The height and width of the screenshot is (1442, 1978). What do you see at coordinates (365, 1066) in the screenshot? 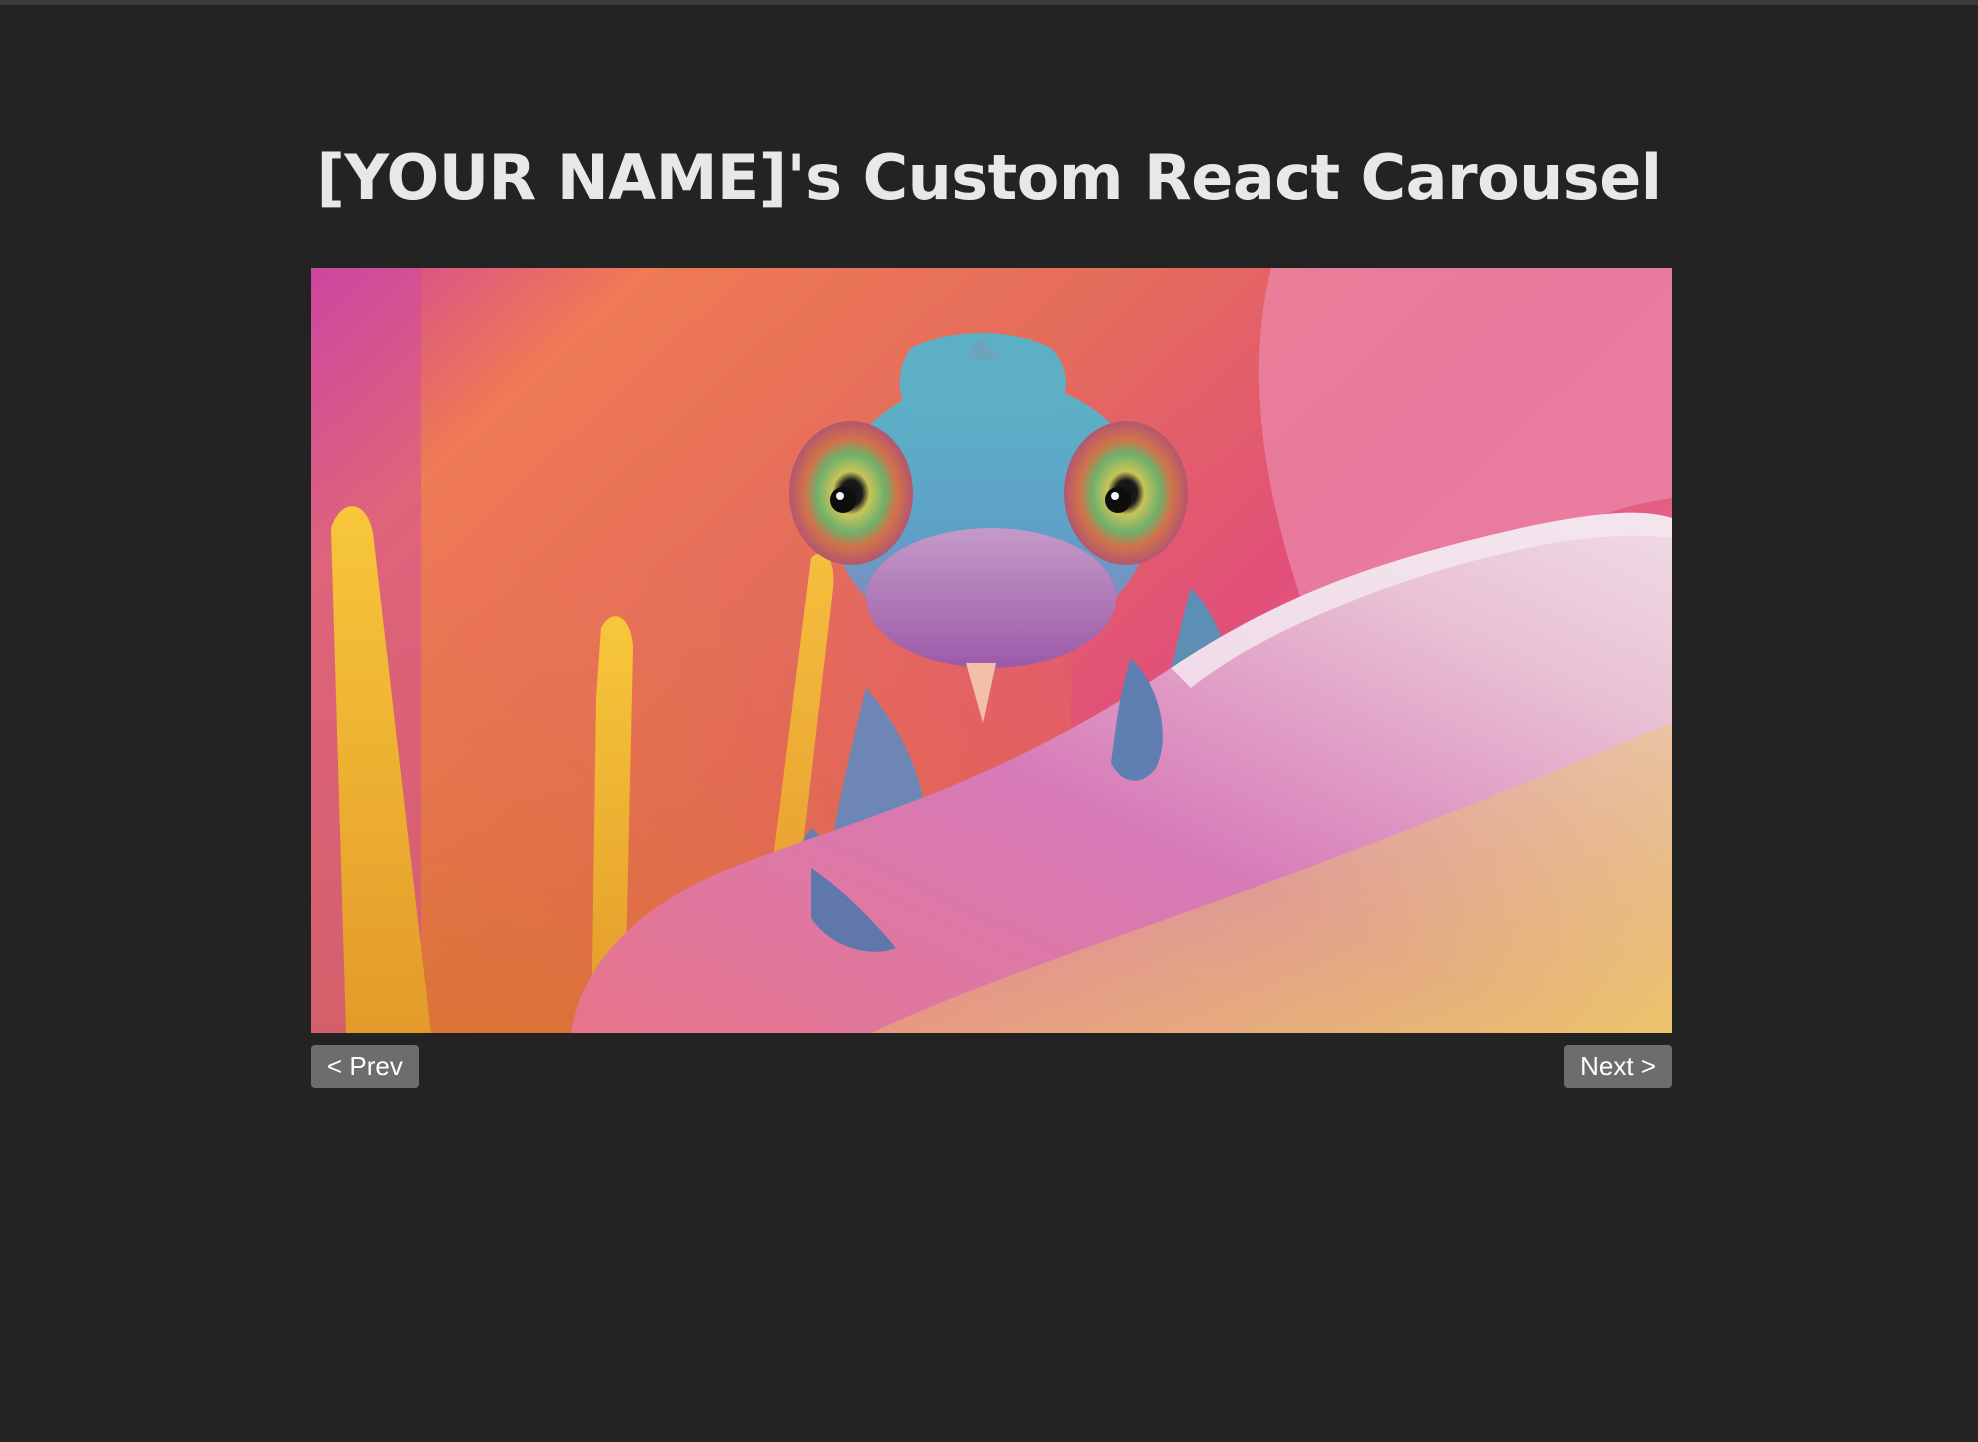
I see `prev-button: < Prev` at bounding box center [365, 1066].